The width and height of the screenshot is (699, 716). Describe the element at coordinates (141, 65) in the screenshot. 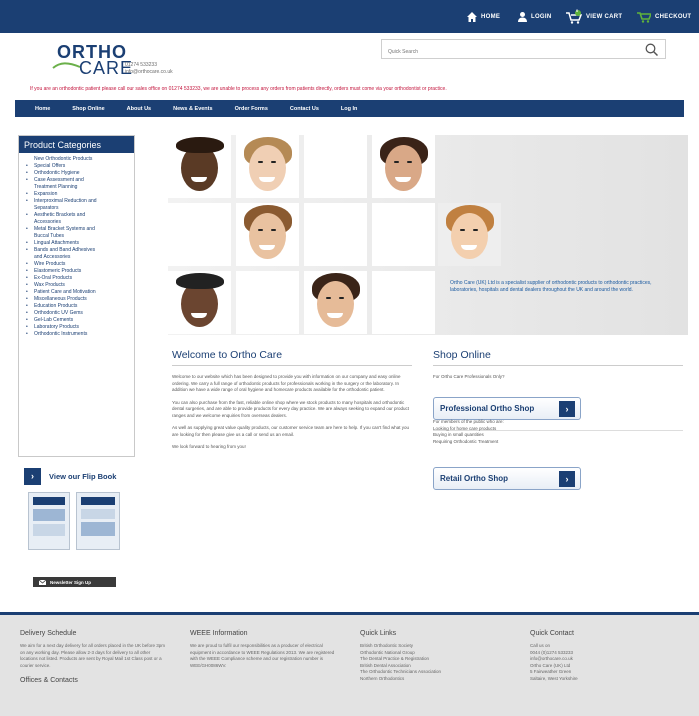

I see `header-phone: 01274 533233` at that location.